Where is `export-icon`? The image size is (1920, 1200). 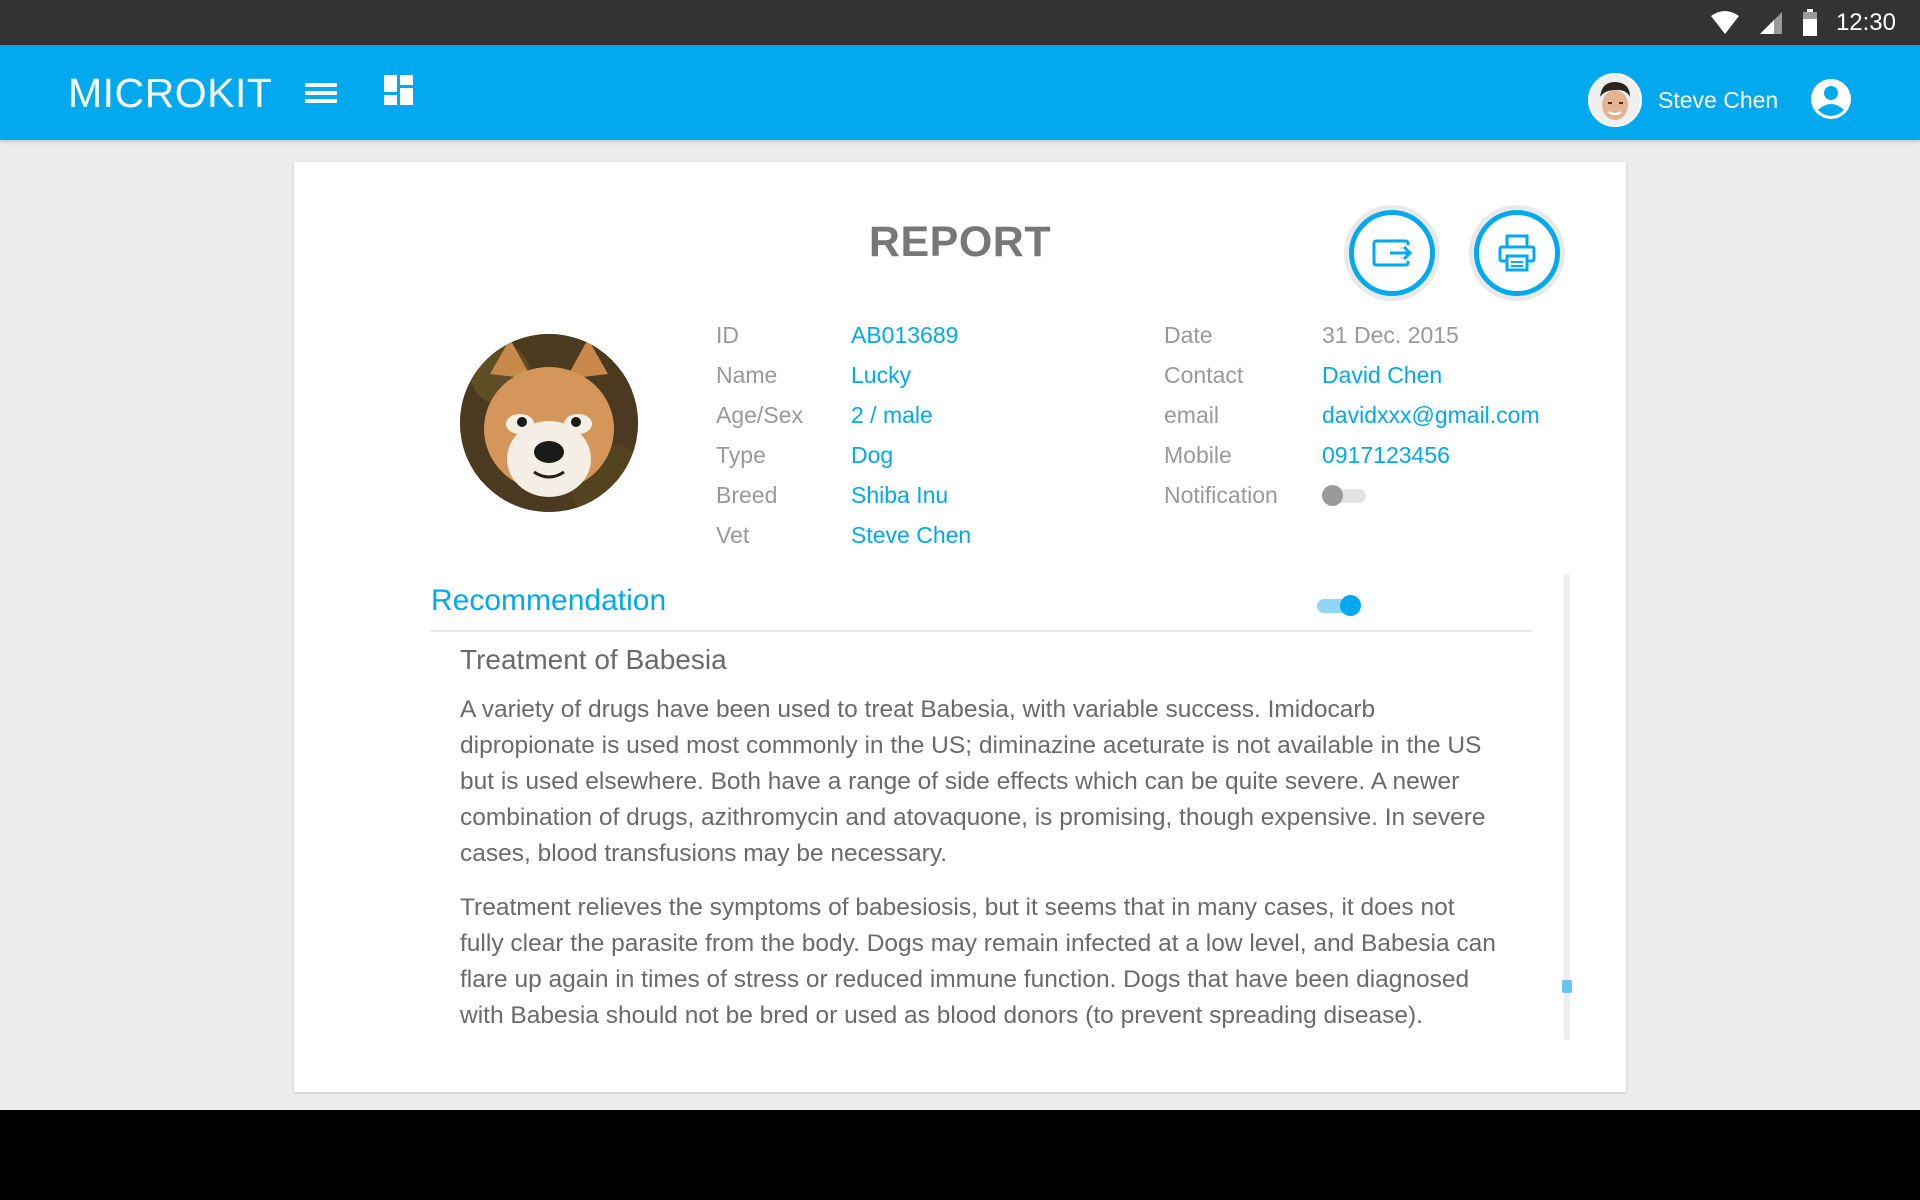 export-icon is located at coordinates (1392, 253).